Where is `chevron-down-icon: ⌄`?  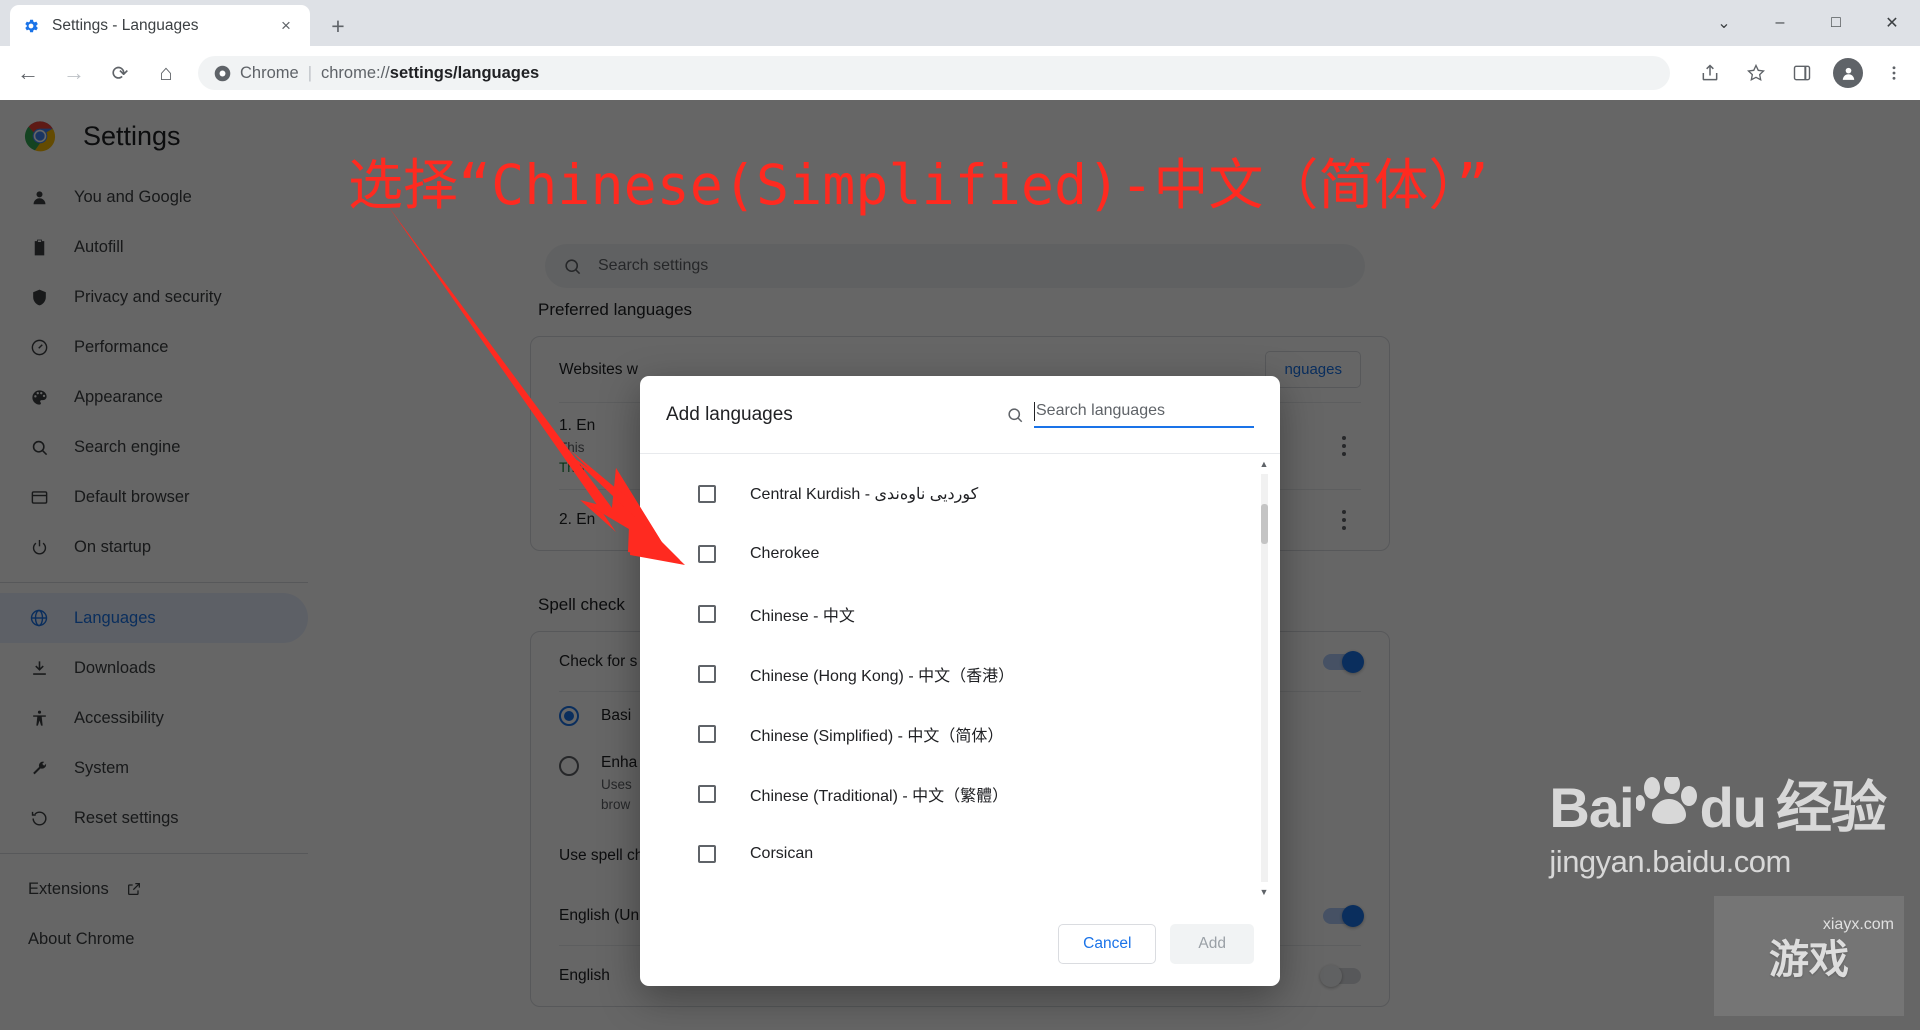 chevron-down-icon: ⌄ is located at coordinates (1724, 23).